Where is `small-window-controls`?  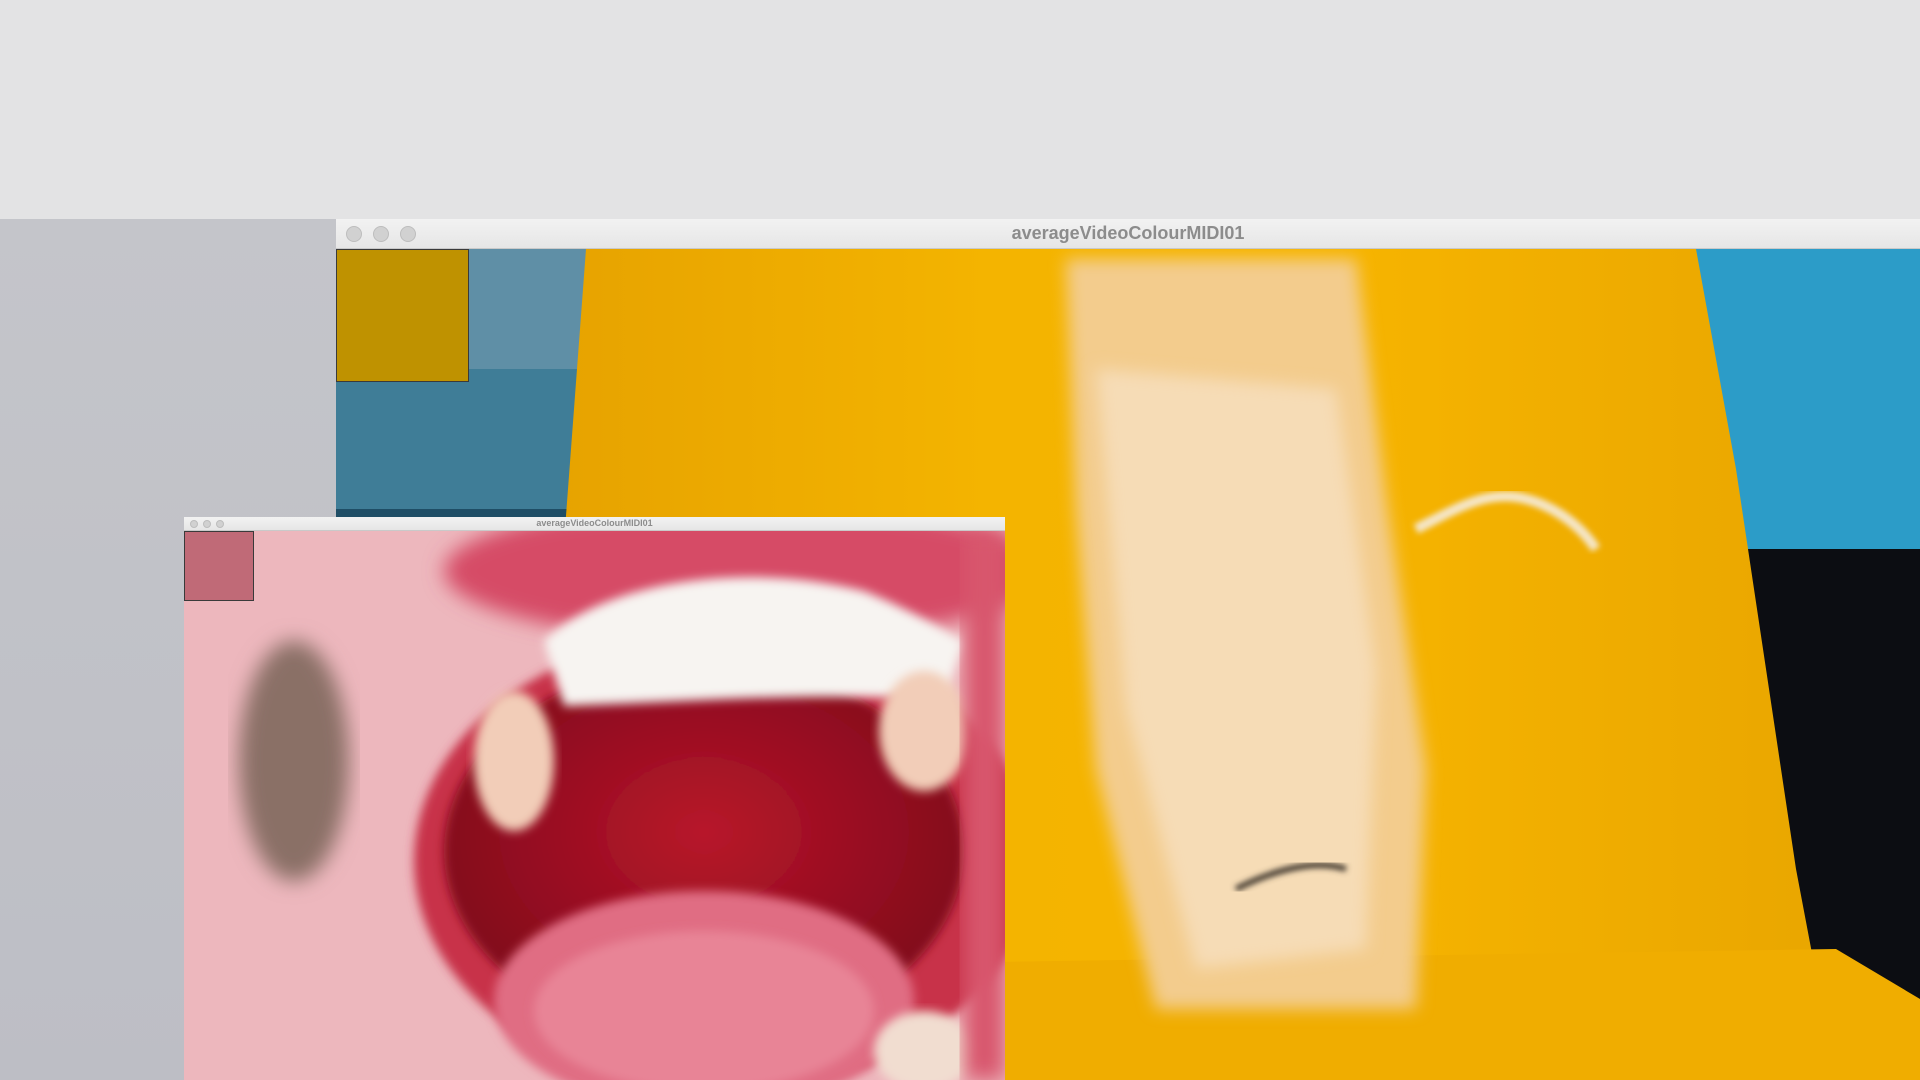
small-window-controls is located at coordinates (207, 524).